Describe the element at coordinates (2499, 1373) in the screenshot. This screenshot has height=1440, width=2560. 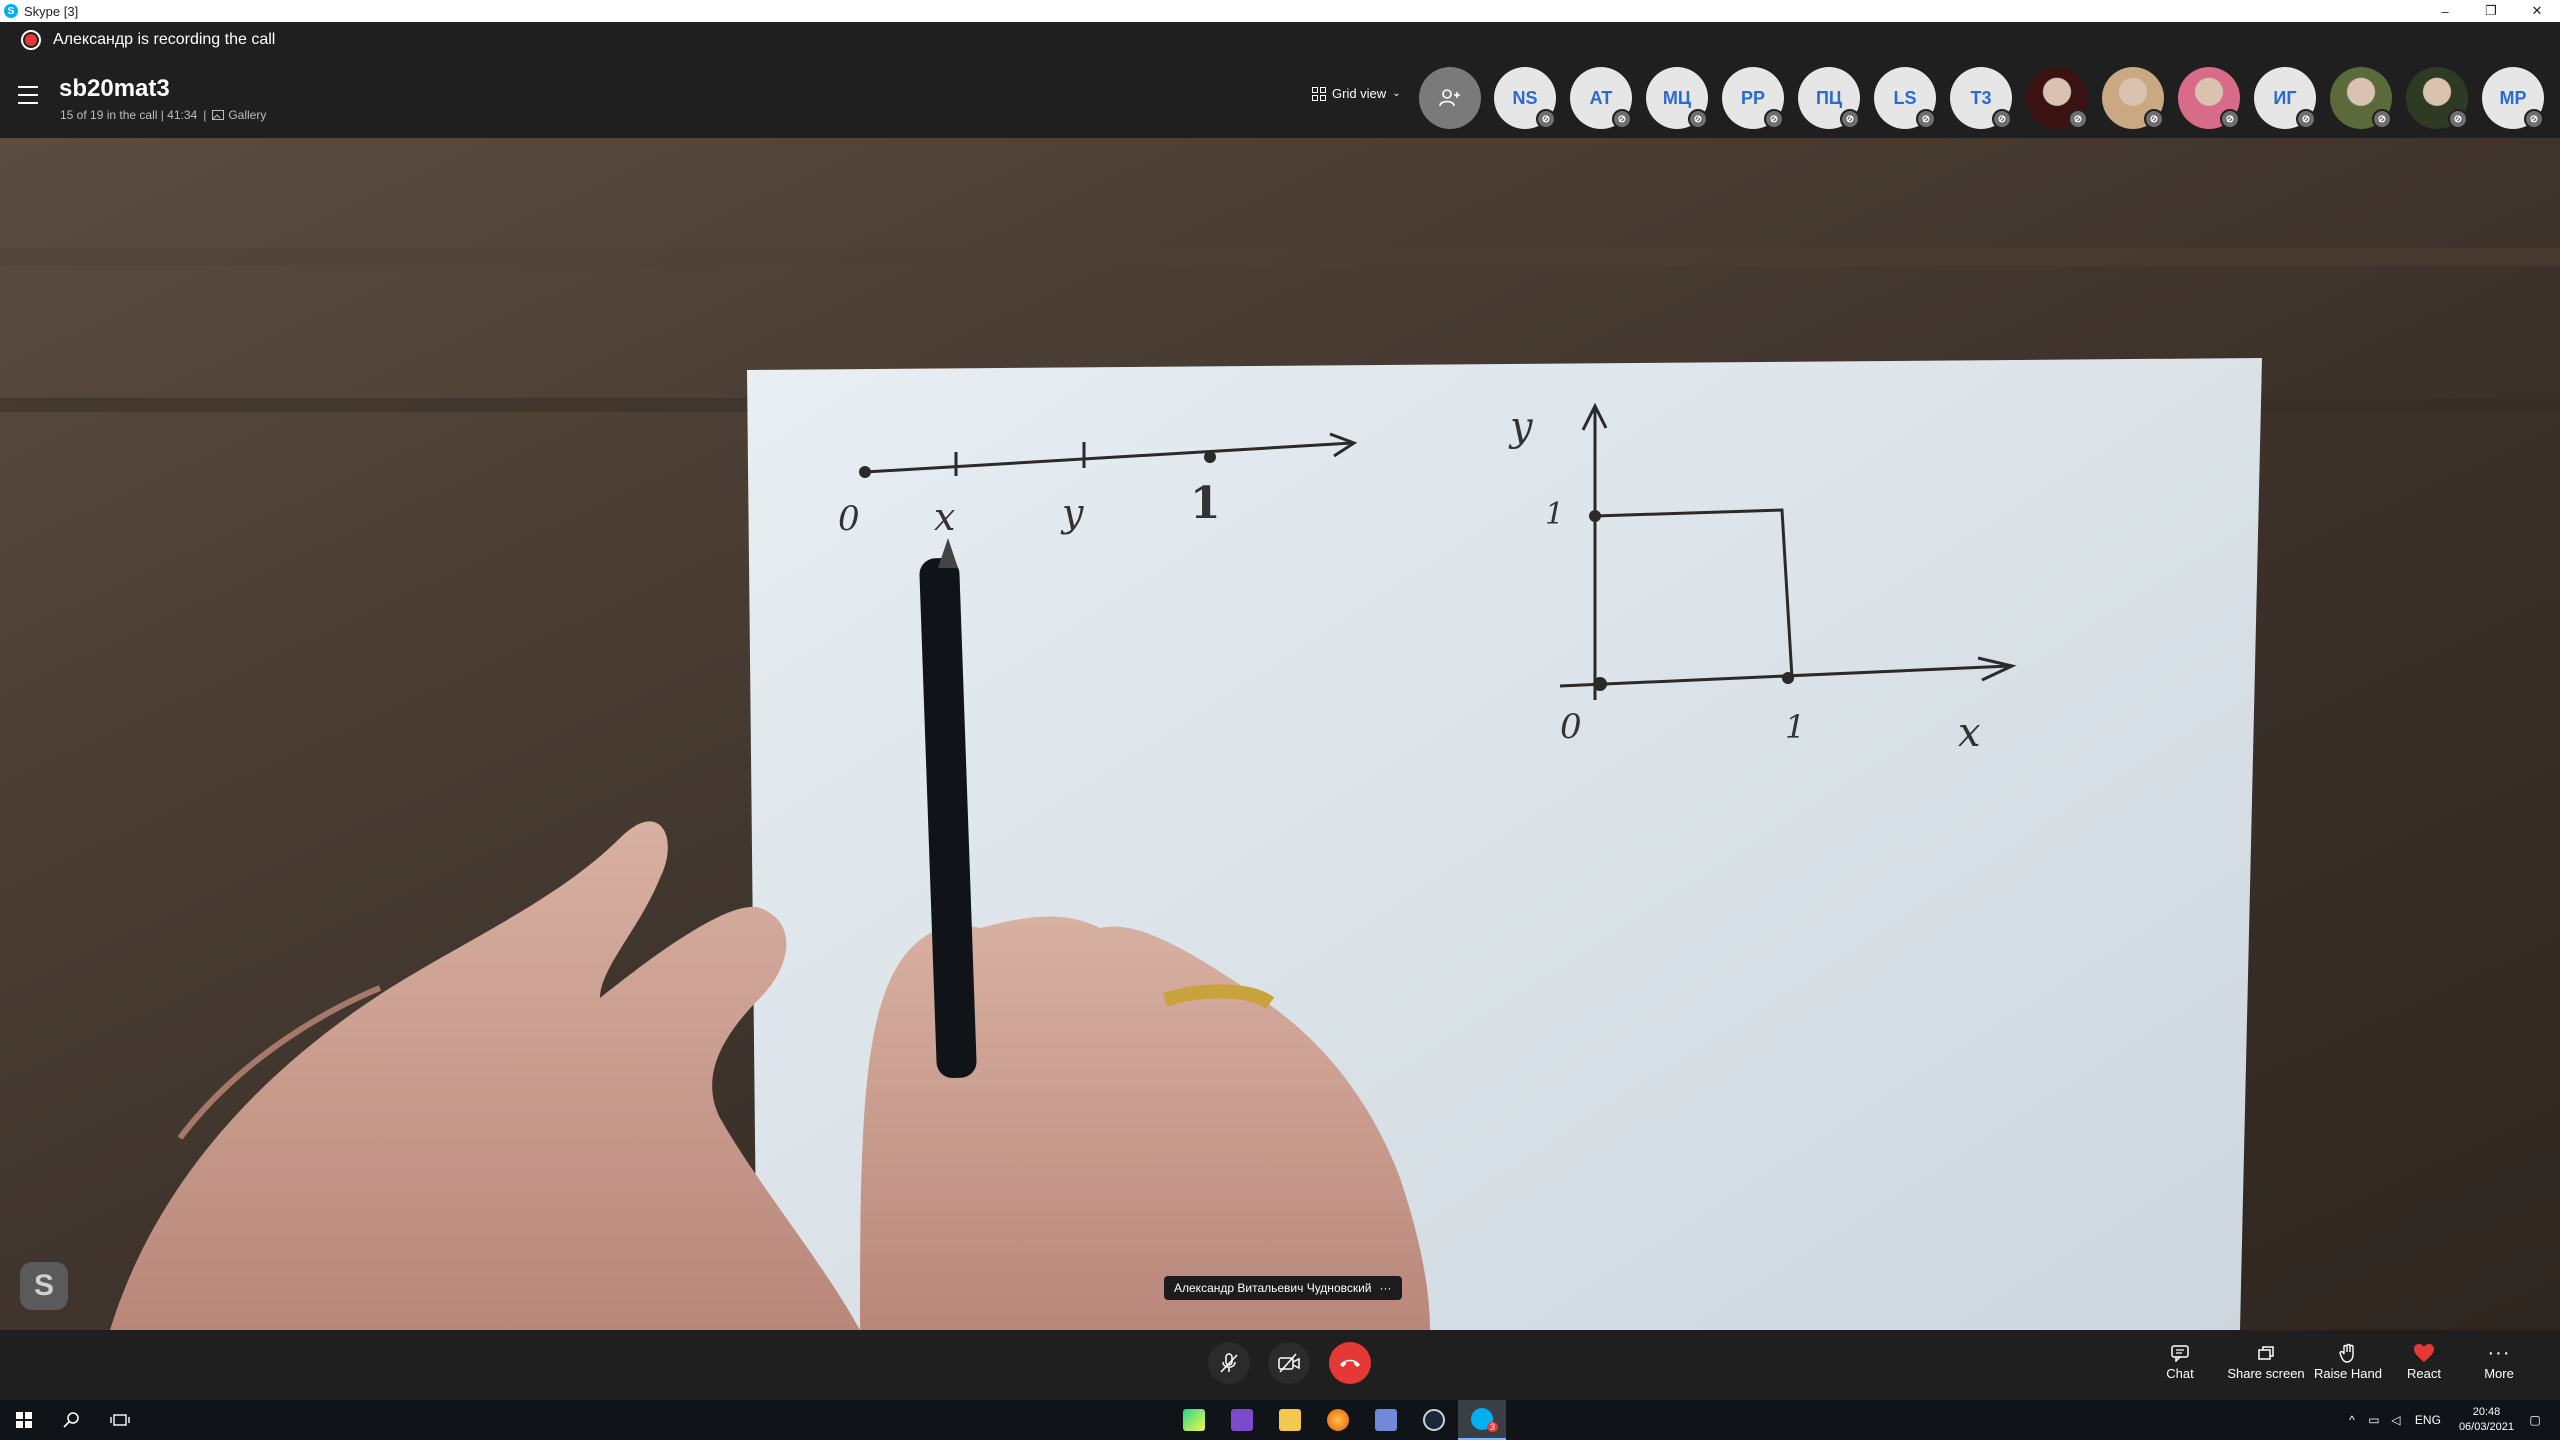
I see `more-label: More` at that location.